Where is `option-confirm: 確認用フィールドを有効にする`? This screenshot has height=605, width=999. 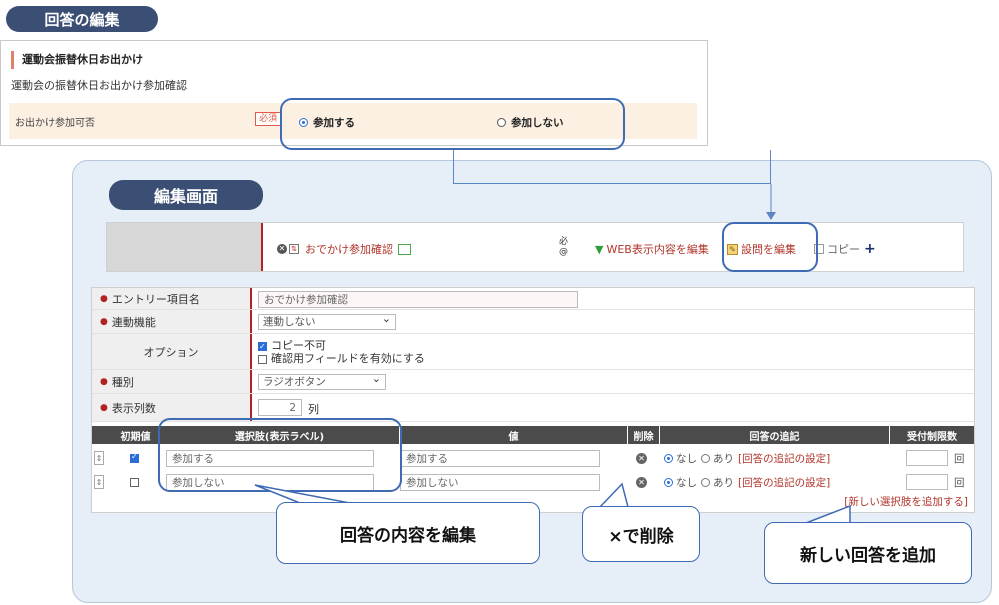 option-confirm: 確認用フィールドを有効にする is located at coordinates (341, 358).